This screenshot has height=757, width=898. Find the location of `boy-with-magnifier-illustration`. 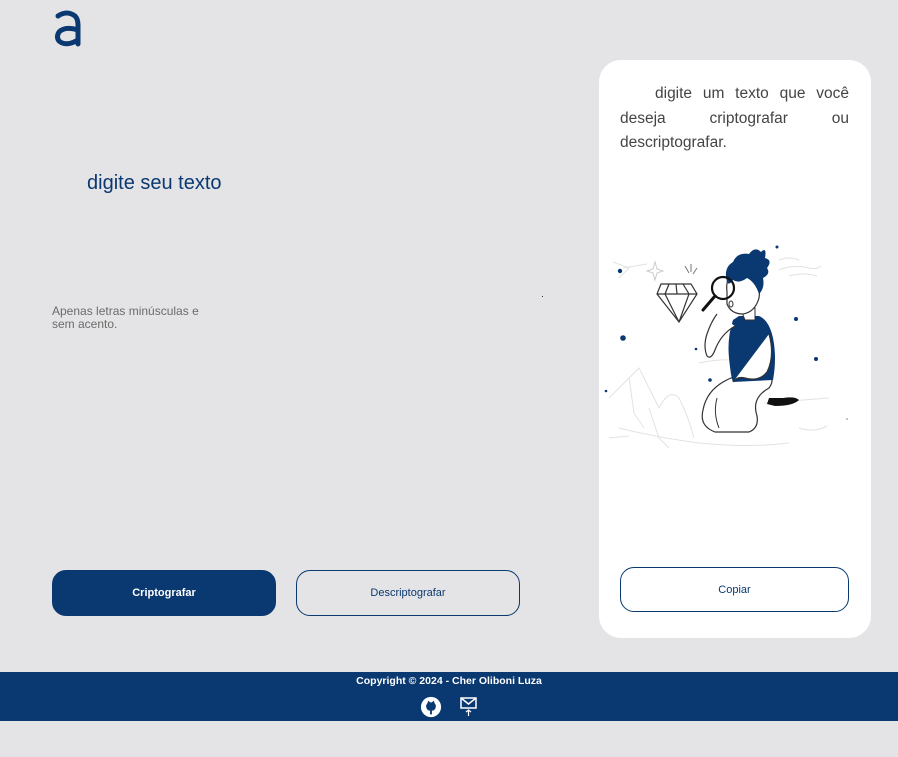

boy-with-magnifier-illustration is located at coordinates (726, 347).